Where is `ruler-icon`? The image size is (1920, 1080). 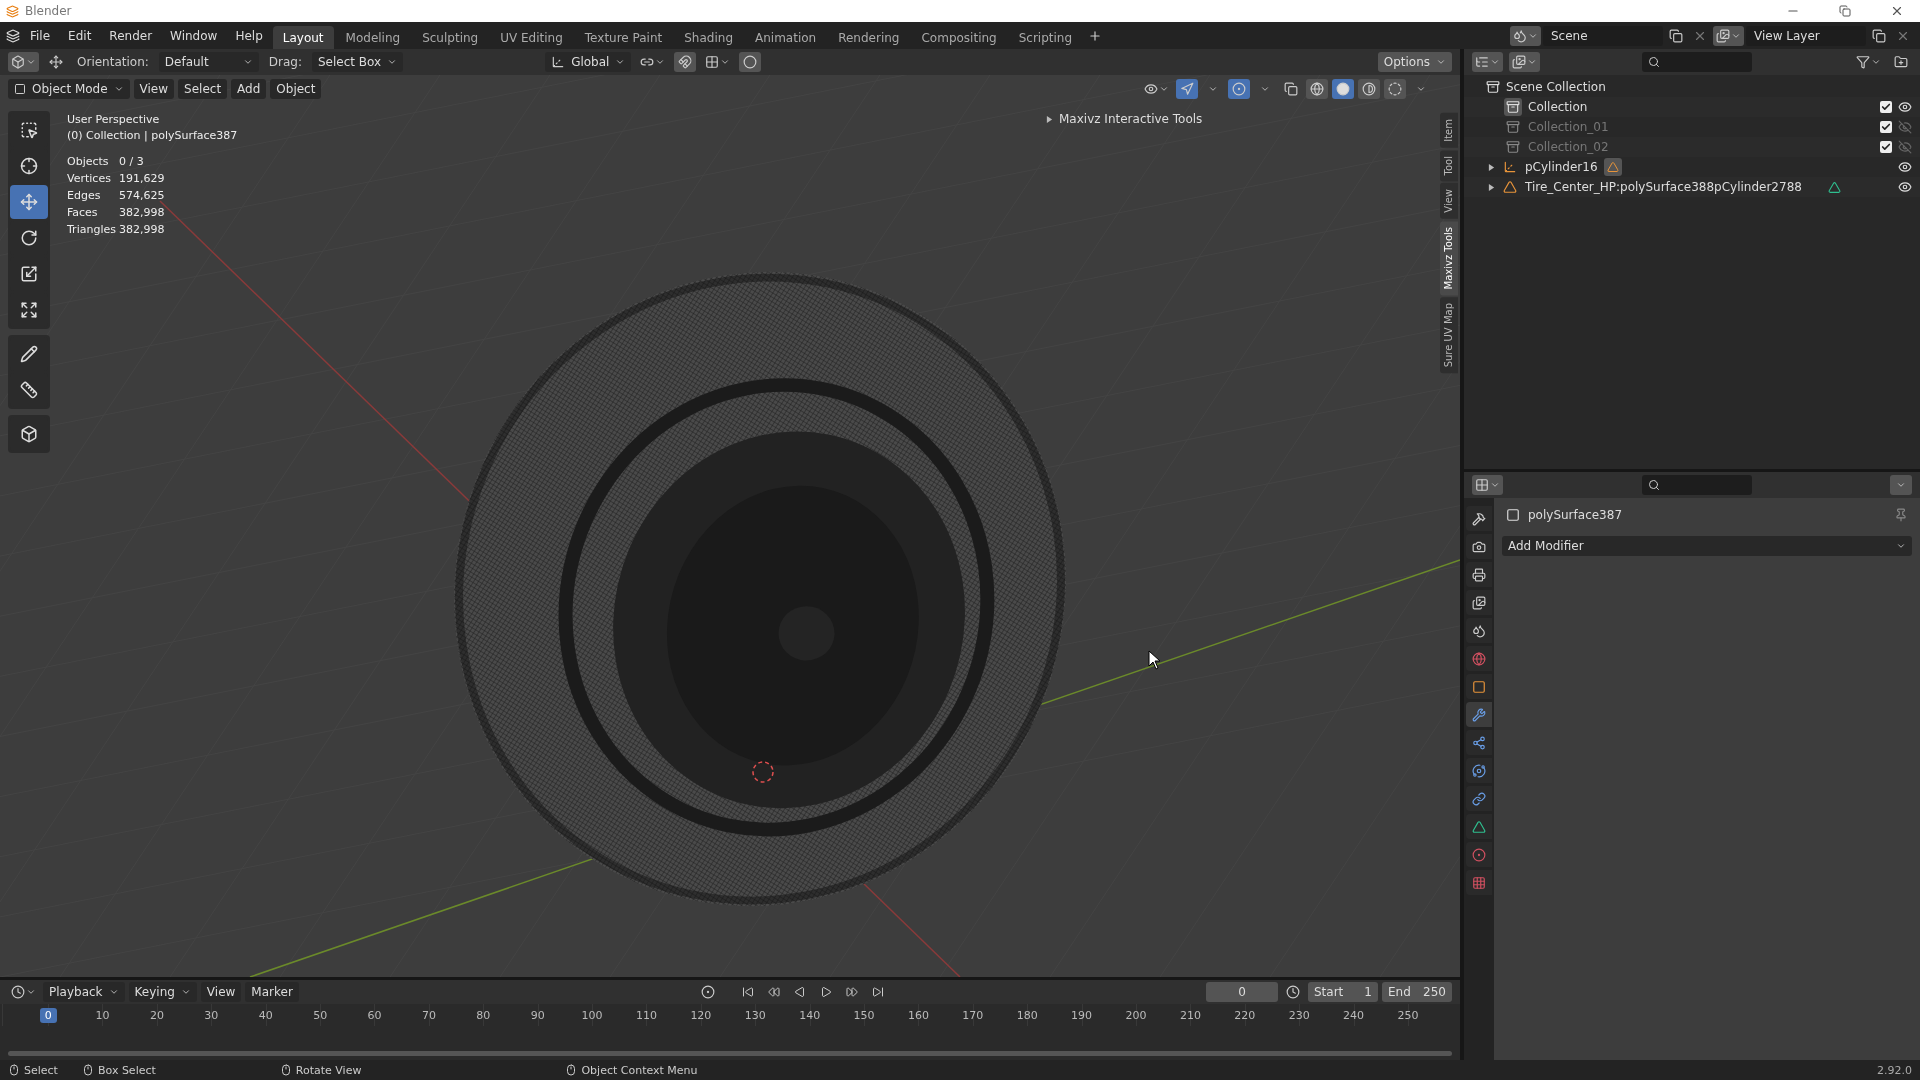
ruler-icon is located at coordinates (29, 390).